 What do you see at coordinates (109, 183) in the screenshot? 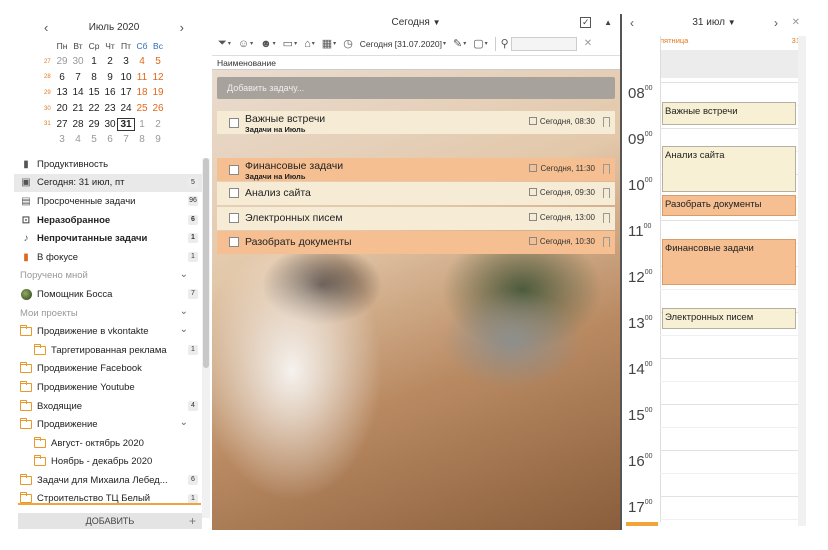
I see `sidebar-item: ▣ Сегодня: 31 июл, пт 5` at bounding box center [109, 183].